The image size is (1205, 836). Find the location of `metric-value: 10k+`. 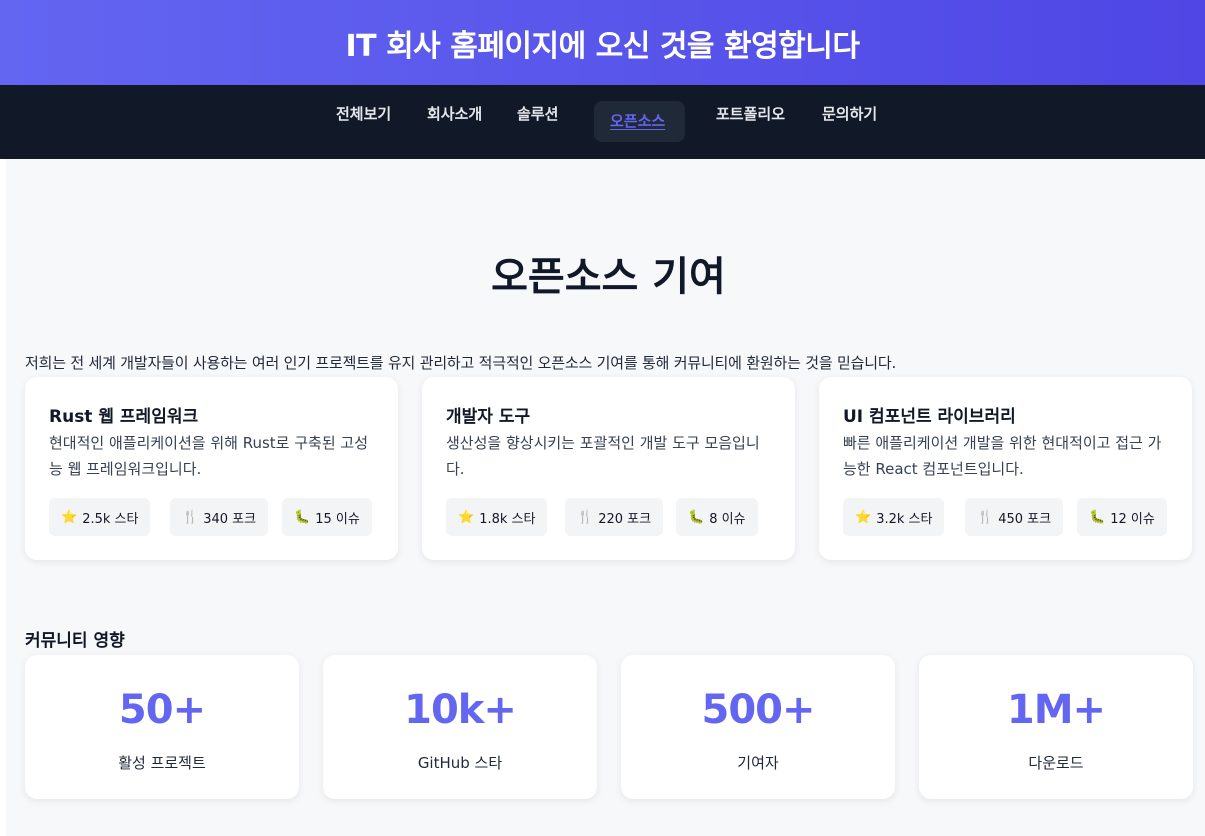

metric-value: 10k+ is located at coordinates (460, 710).